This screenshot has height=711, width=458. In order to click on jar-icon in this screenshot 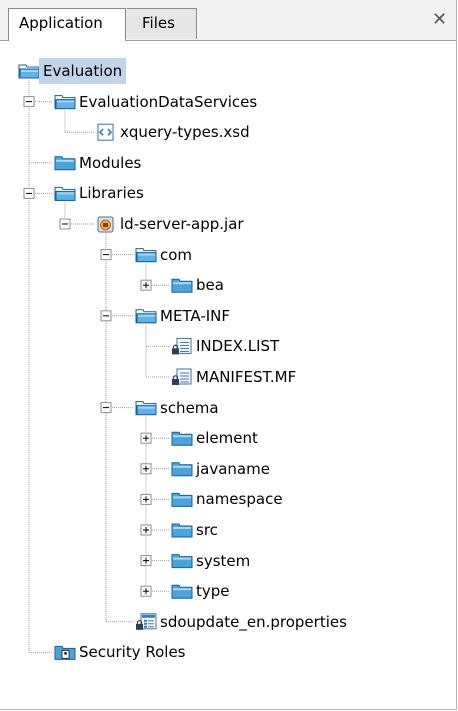, I will do `click(105, 224)`.